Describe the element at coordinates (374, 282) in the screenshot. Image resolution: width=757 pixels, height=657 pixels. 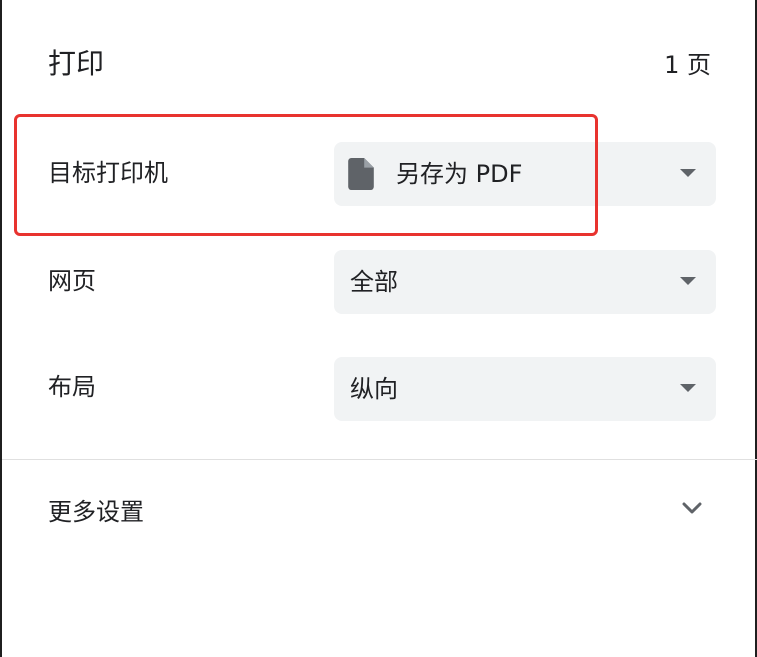
I see `pages-value: 全部` at that location.